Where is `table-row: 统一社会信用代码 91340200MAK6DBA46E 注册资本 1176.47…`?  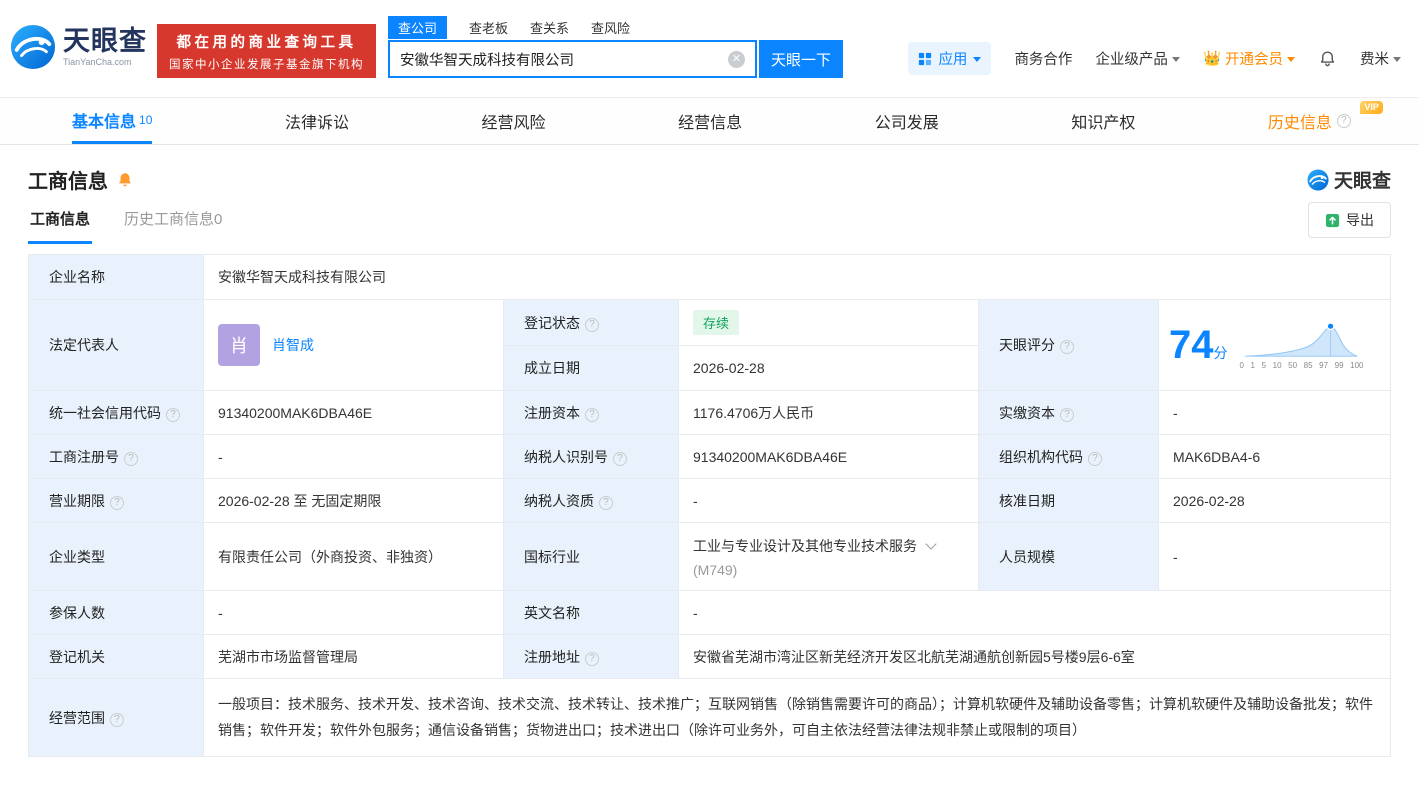 table-row: 统一社会信用代码 91340200MAK6DBA46E 注册资本 1176.47… is located at coordinates (709, 412).